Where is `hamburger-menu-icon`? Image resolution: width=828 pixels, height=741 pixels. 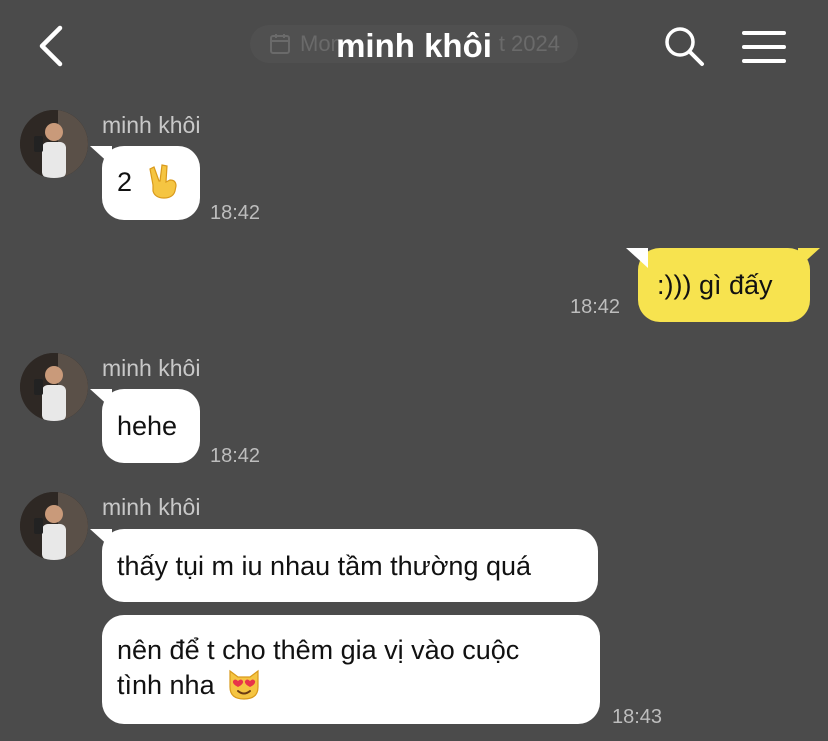
hamburger-menu-icon is located at coordinates (764, 47).